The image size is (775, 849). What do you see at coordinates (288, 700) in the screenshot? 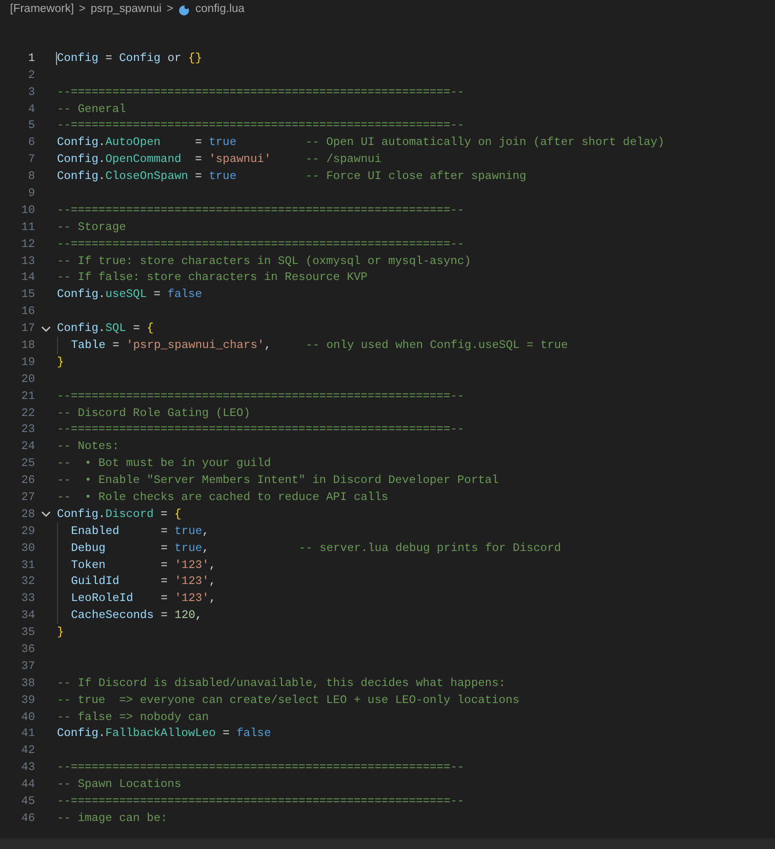
I see `code-line: -- true => everyone can create/select LEO + use LEO-only locations` at bounding box center [288, 700].